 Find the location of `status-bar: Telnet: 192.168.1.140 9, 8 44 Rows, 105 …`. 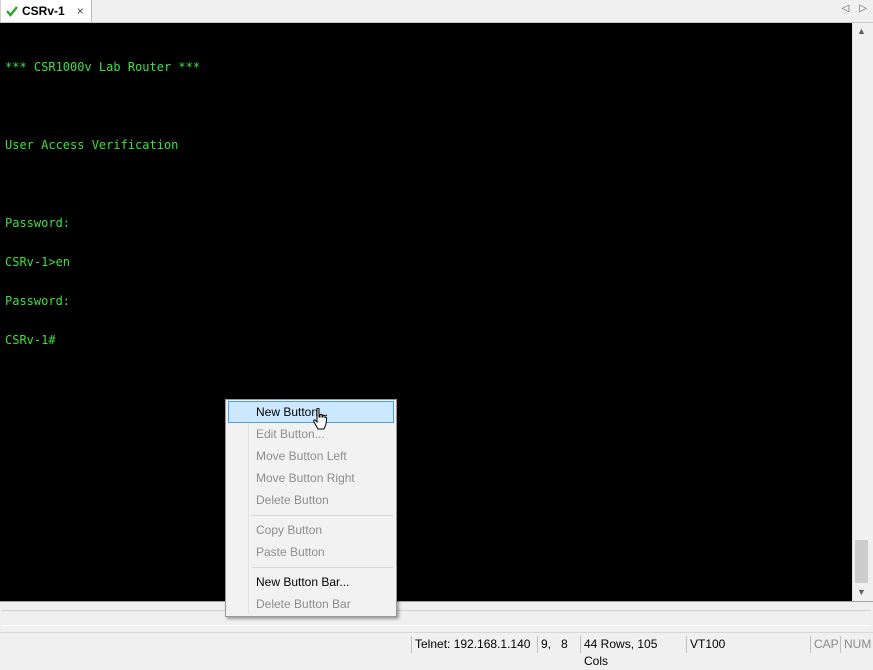

status-bar: Telnet: 192.168.1.140 9, 8 44 Rows, 105 … is located at coordinates (436, 650).